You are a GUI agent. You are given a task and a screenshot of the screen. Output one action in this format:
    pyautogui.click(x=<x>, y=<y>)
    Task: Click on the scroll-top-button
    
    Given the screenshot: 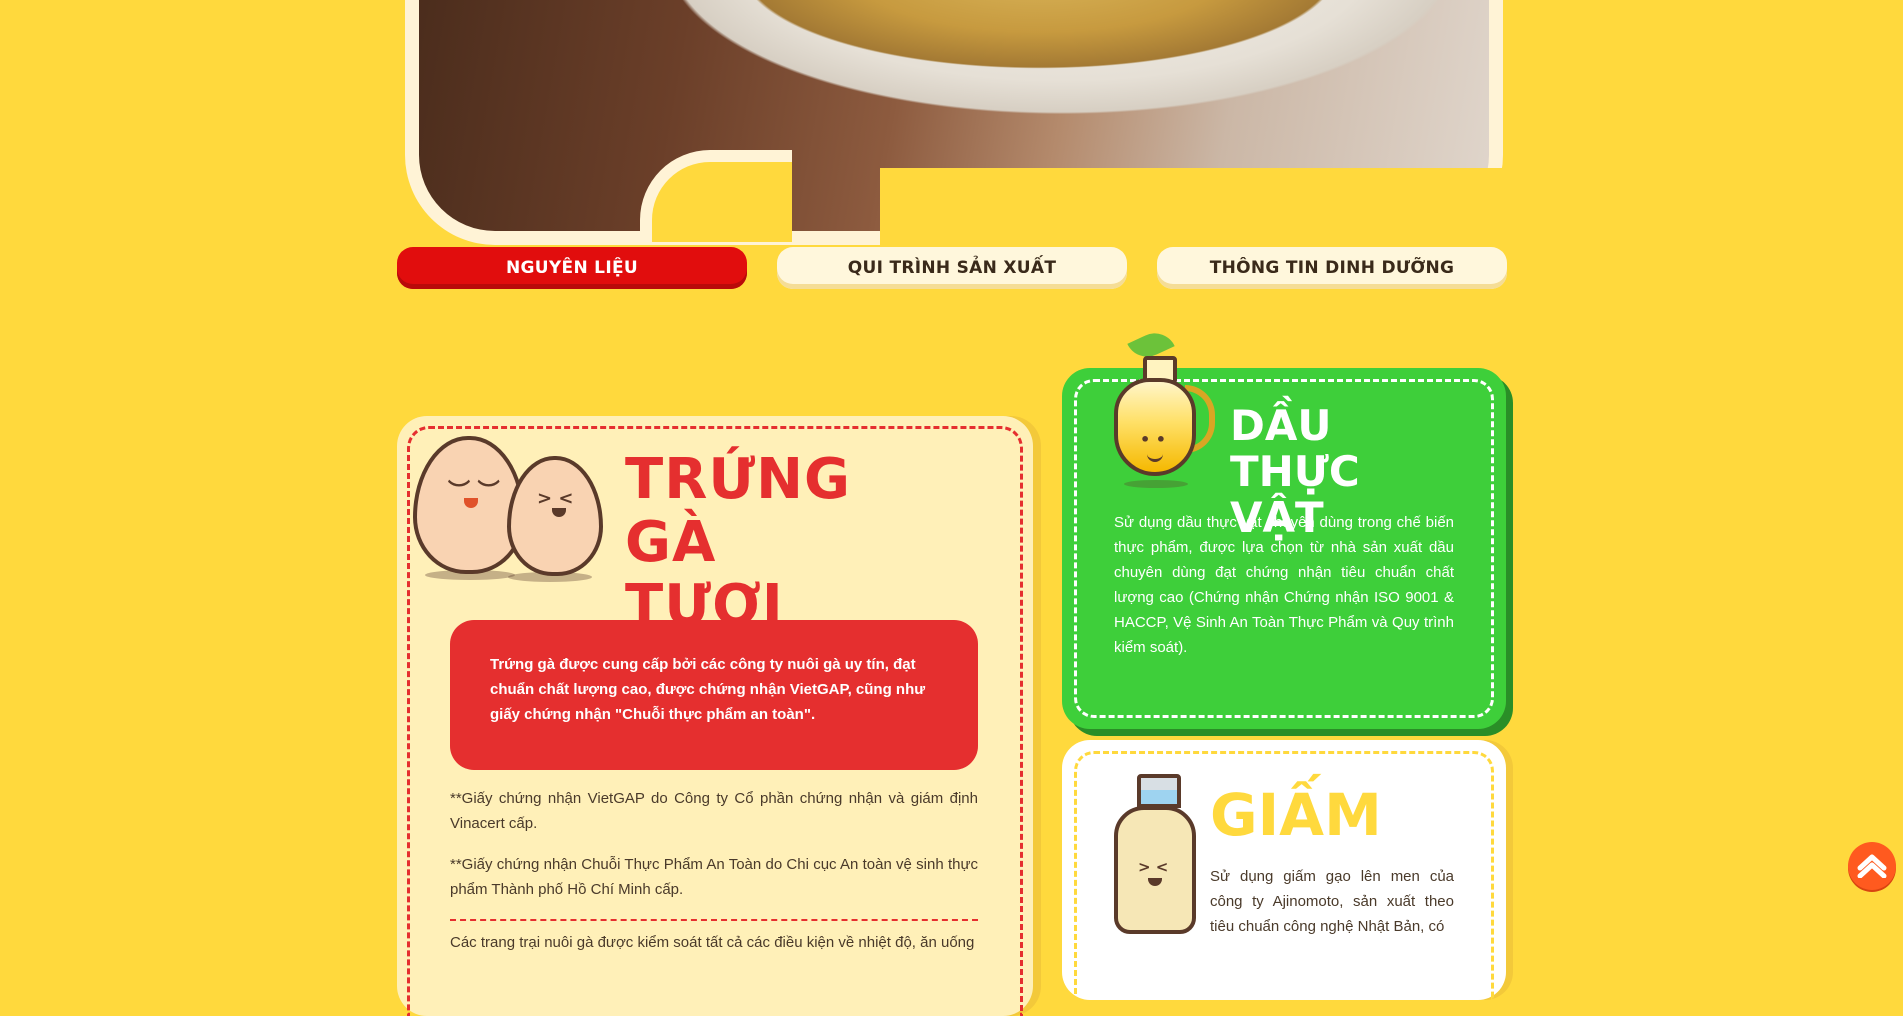 What is the action you would take?
    pyautogui.click(x=1872, y=866)
    